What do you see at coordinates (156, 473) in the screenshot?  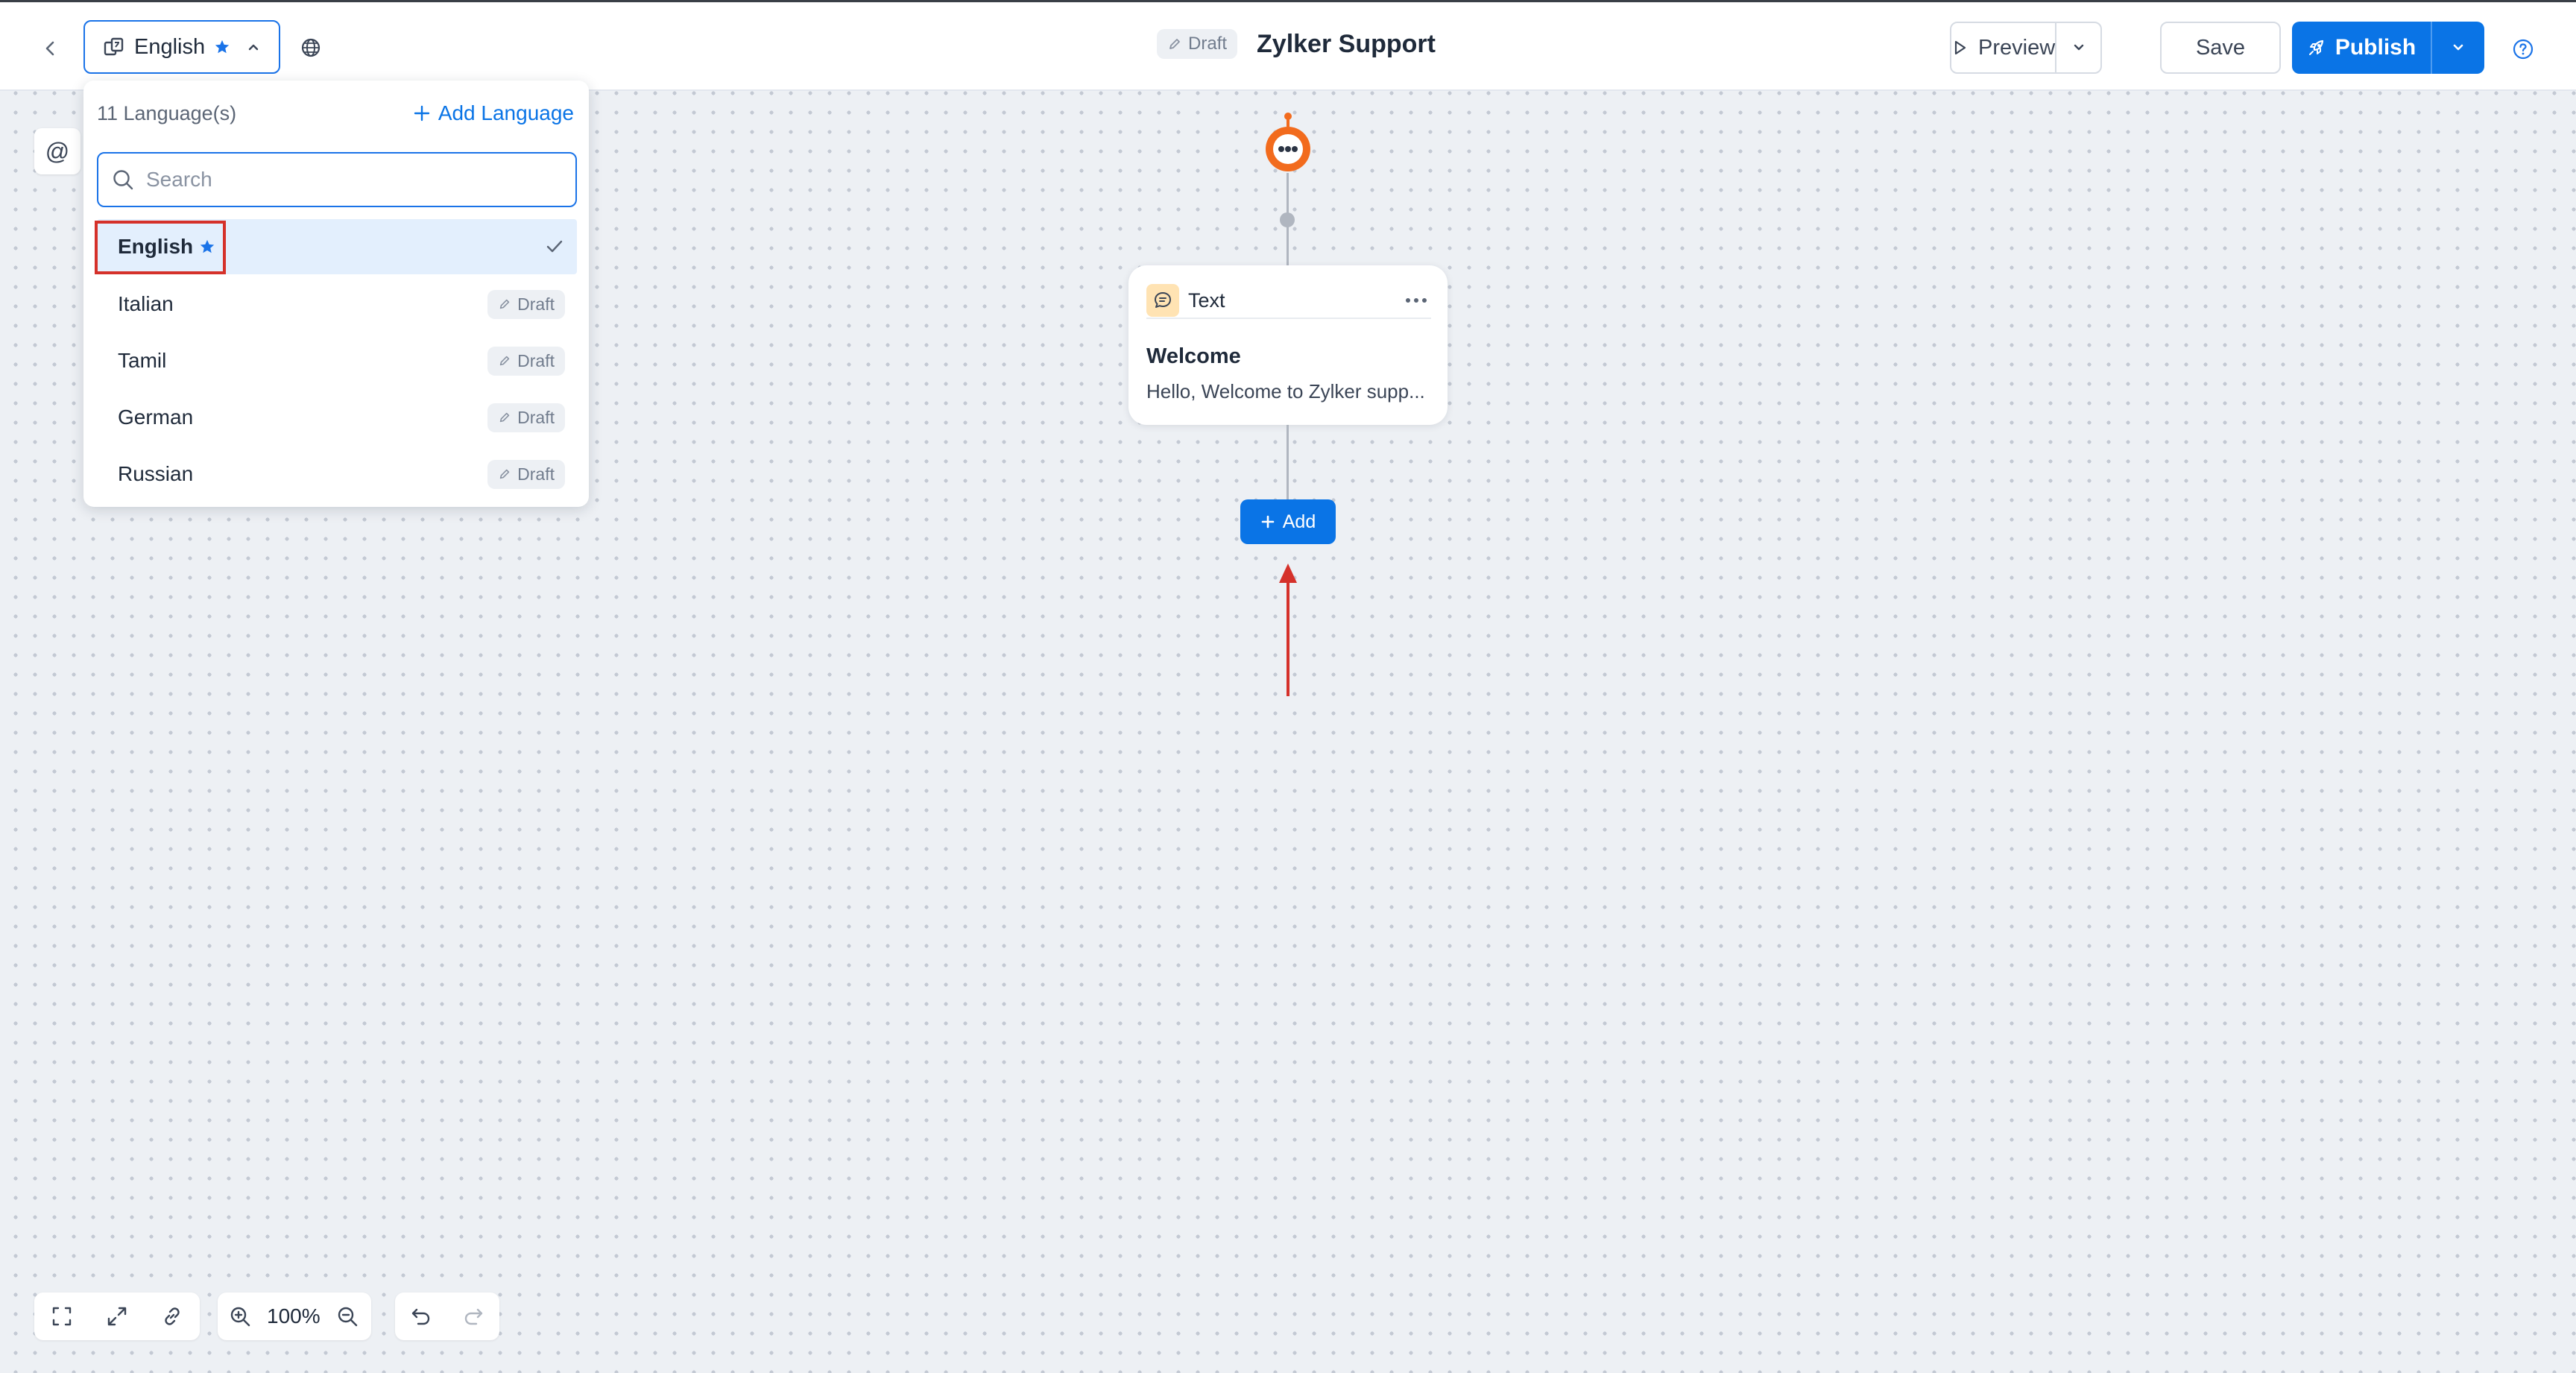 I see `language-name: Russian` at bounding box center [156, 473].